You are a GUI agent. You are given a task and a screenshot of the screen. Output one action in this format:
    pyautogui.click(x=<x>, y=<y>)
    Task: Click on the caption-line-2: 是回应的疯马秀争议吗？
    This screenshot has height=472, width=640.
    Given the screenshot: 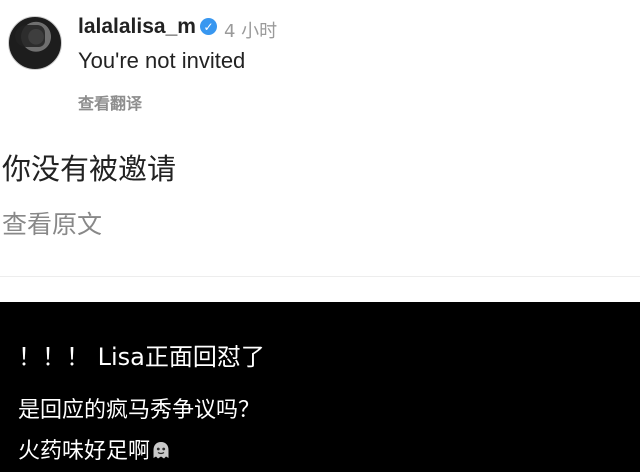 What is the action you would take?
    pyautogui.click(x=139, y=410)
    